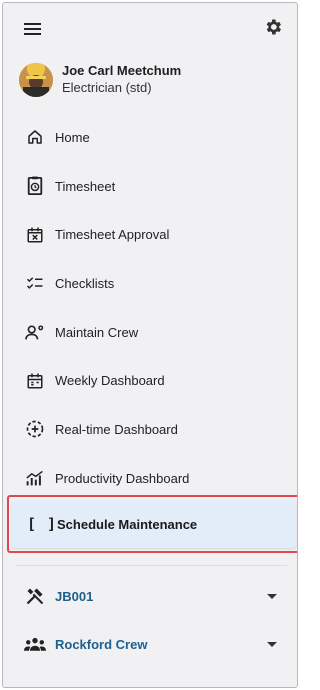  I want to click on nav-label: Maintain Crew, so click(97, 332).